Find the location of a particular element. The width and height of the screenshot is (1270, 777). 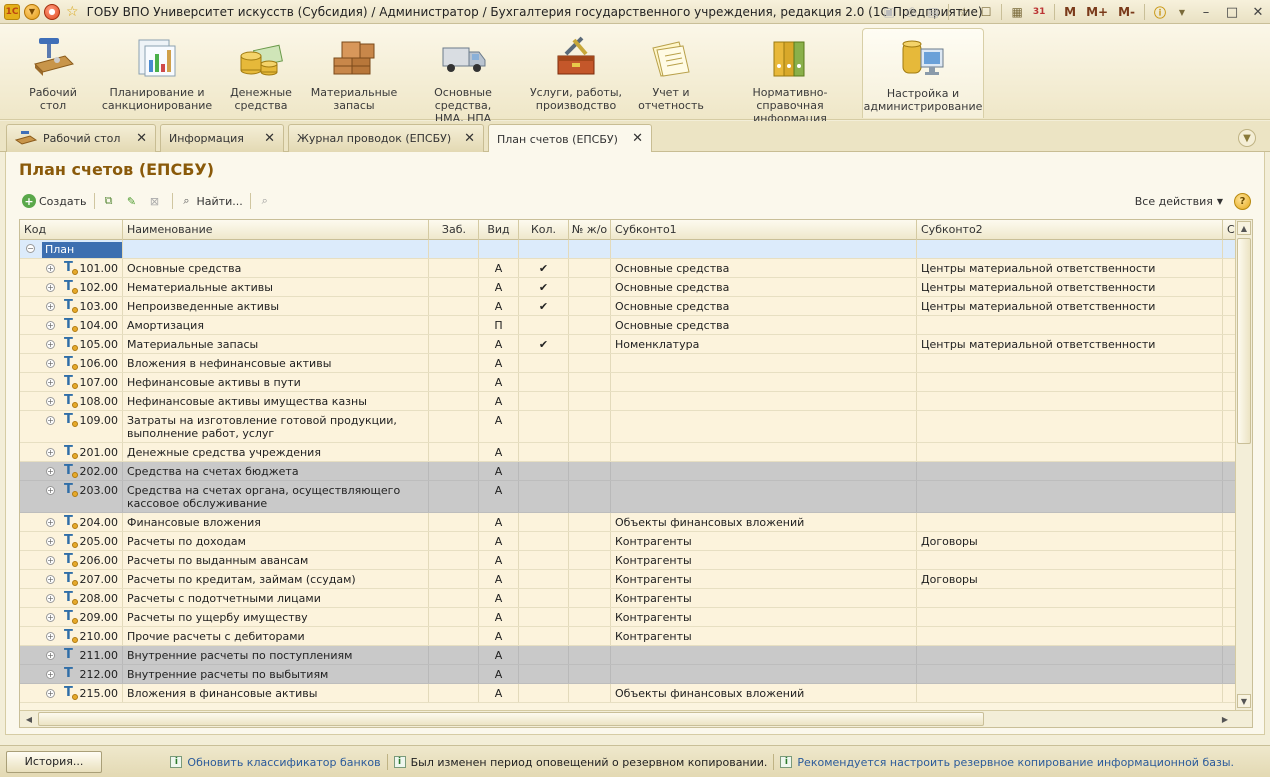

section-desktop: Рабочий стол is located at coordinates (53, 73).